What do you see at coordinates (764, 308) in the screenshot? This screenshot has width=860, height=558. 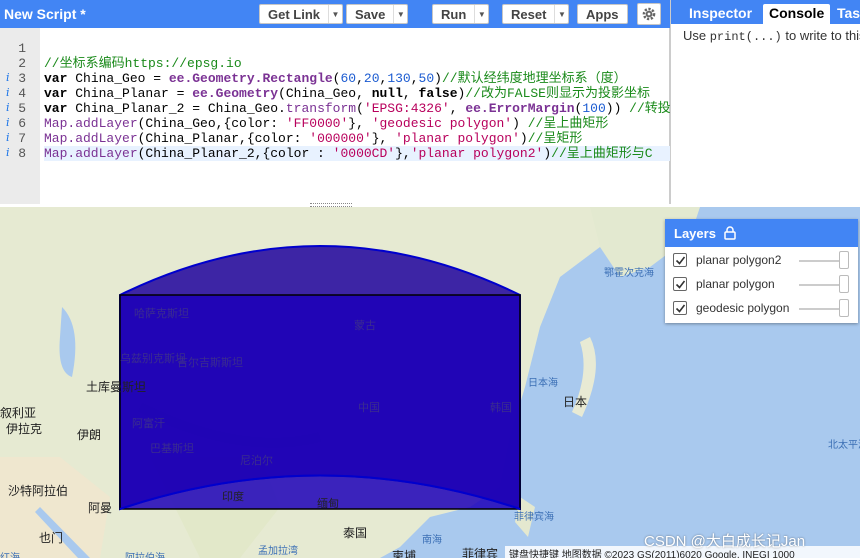 I see `layer-row: geodesic polygon` at bounding box center [764, 308].